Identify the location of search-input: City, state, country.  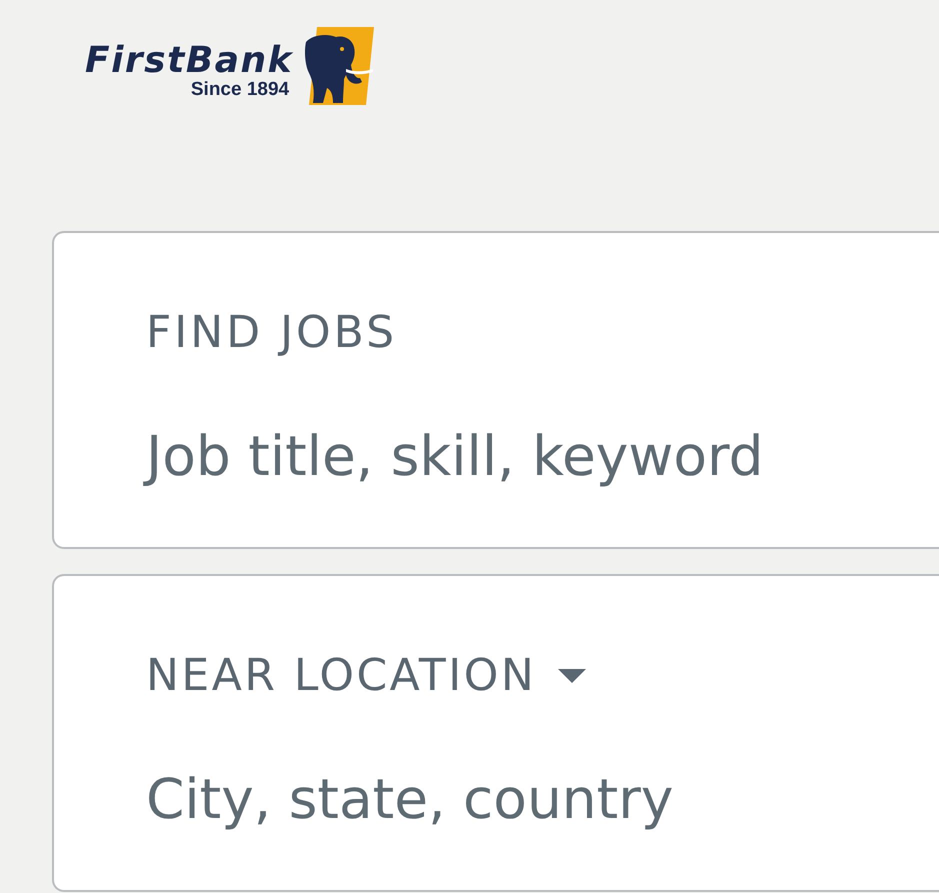
(506, 798).